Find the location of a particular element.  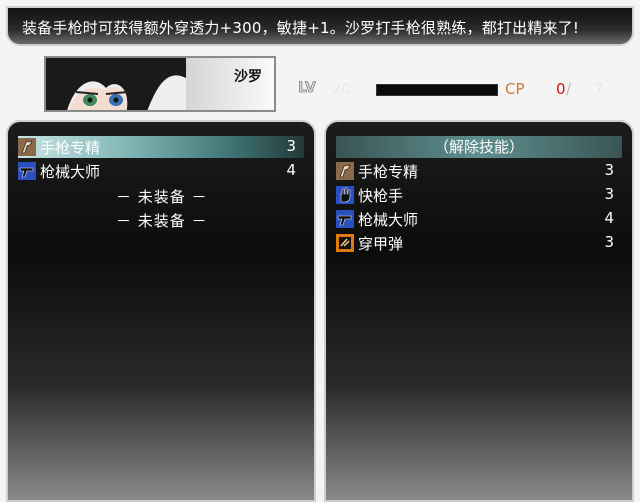

available-skill-level: 4 is located at coordinates (609, 218).